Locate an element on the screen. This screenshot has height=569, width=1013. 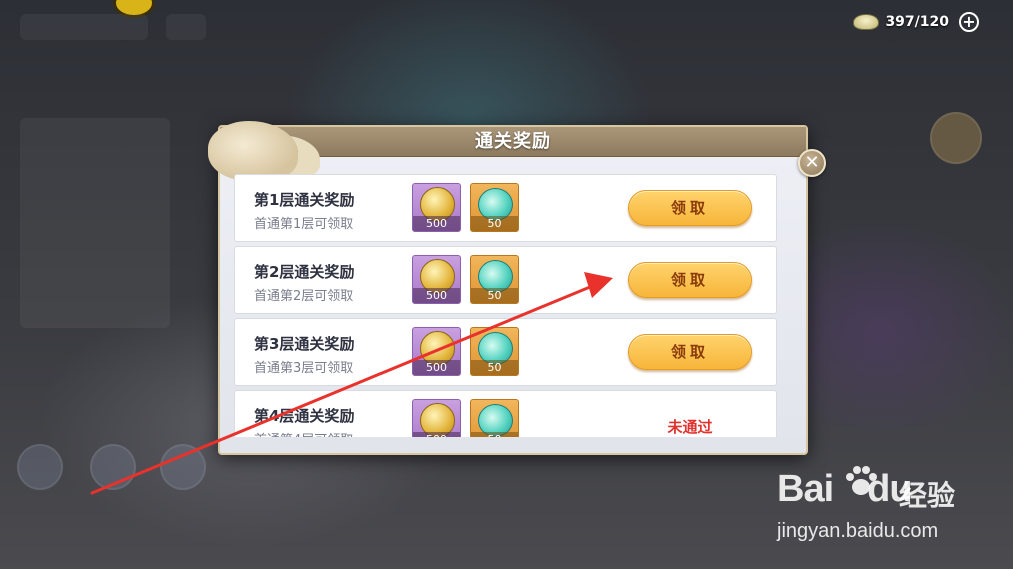
baidu-paw-icon is located at coordinates (861, 480).